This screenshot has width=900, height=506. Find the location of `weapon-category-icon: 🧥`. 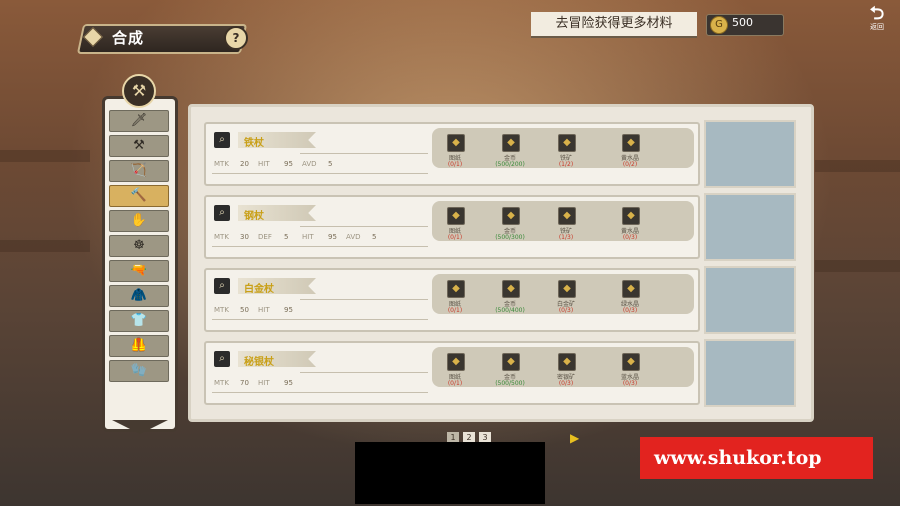

weapon-category-icon: 🧥 is located at coordinates (139, 295).